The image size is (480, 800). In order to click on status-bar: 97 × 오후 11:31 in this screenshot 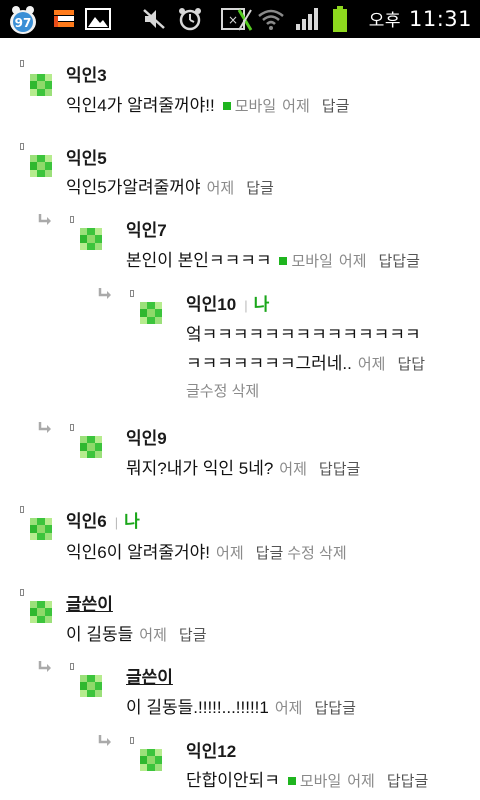, I will do `click(240, 19)`.